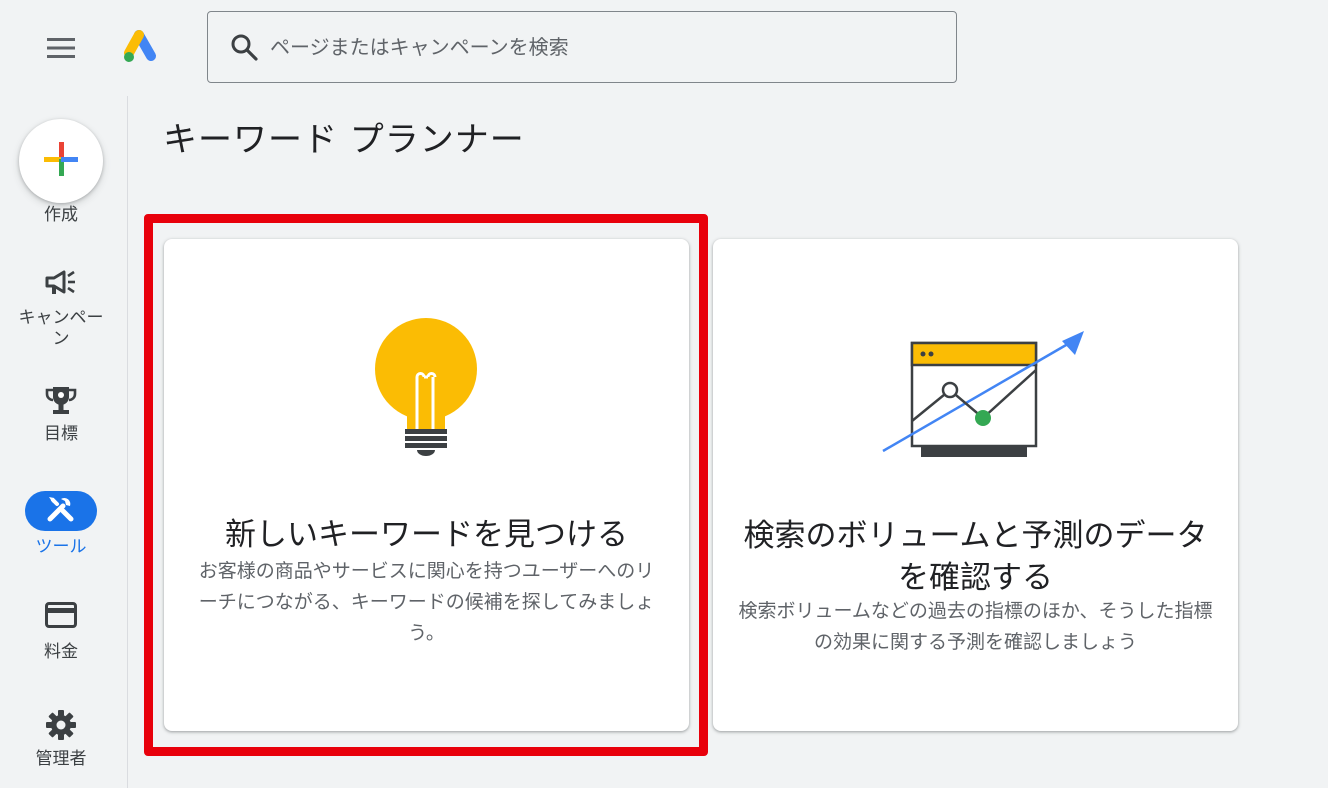  Describe the element at coordinates (61, 759) in the screenshot. I see `sidebar-item-label: 管理者` at that location.